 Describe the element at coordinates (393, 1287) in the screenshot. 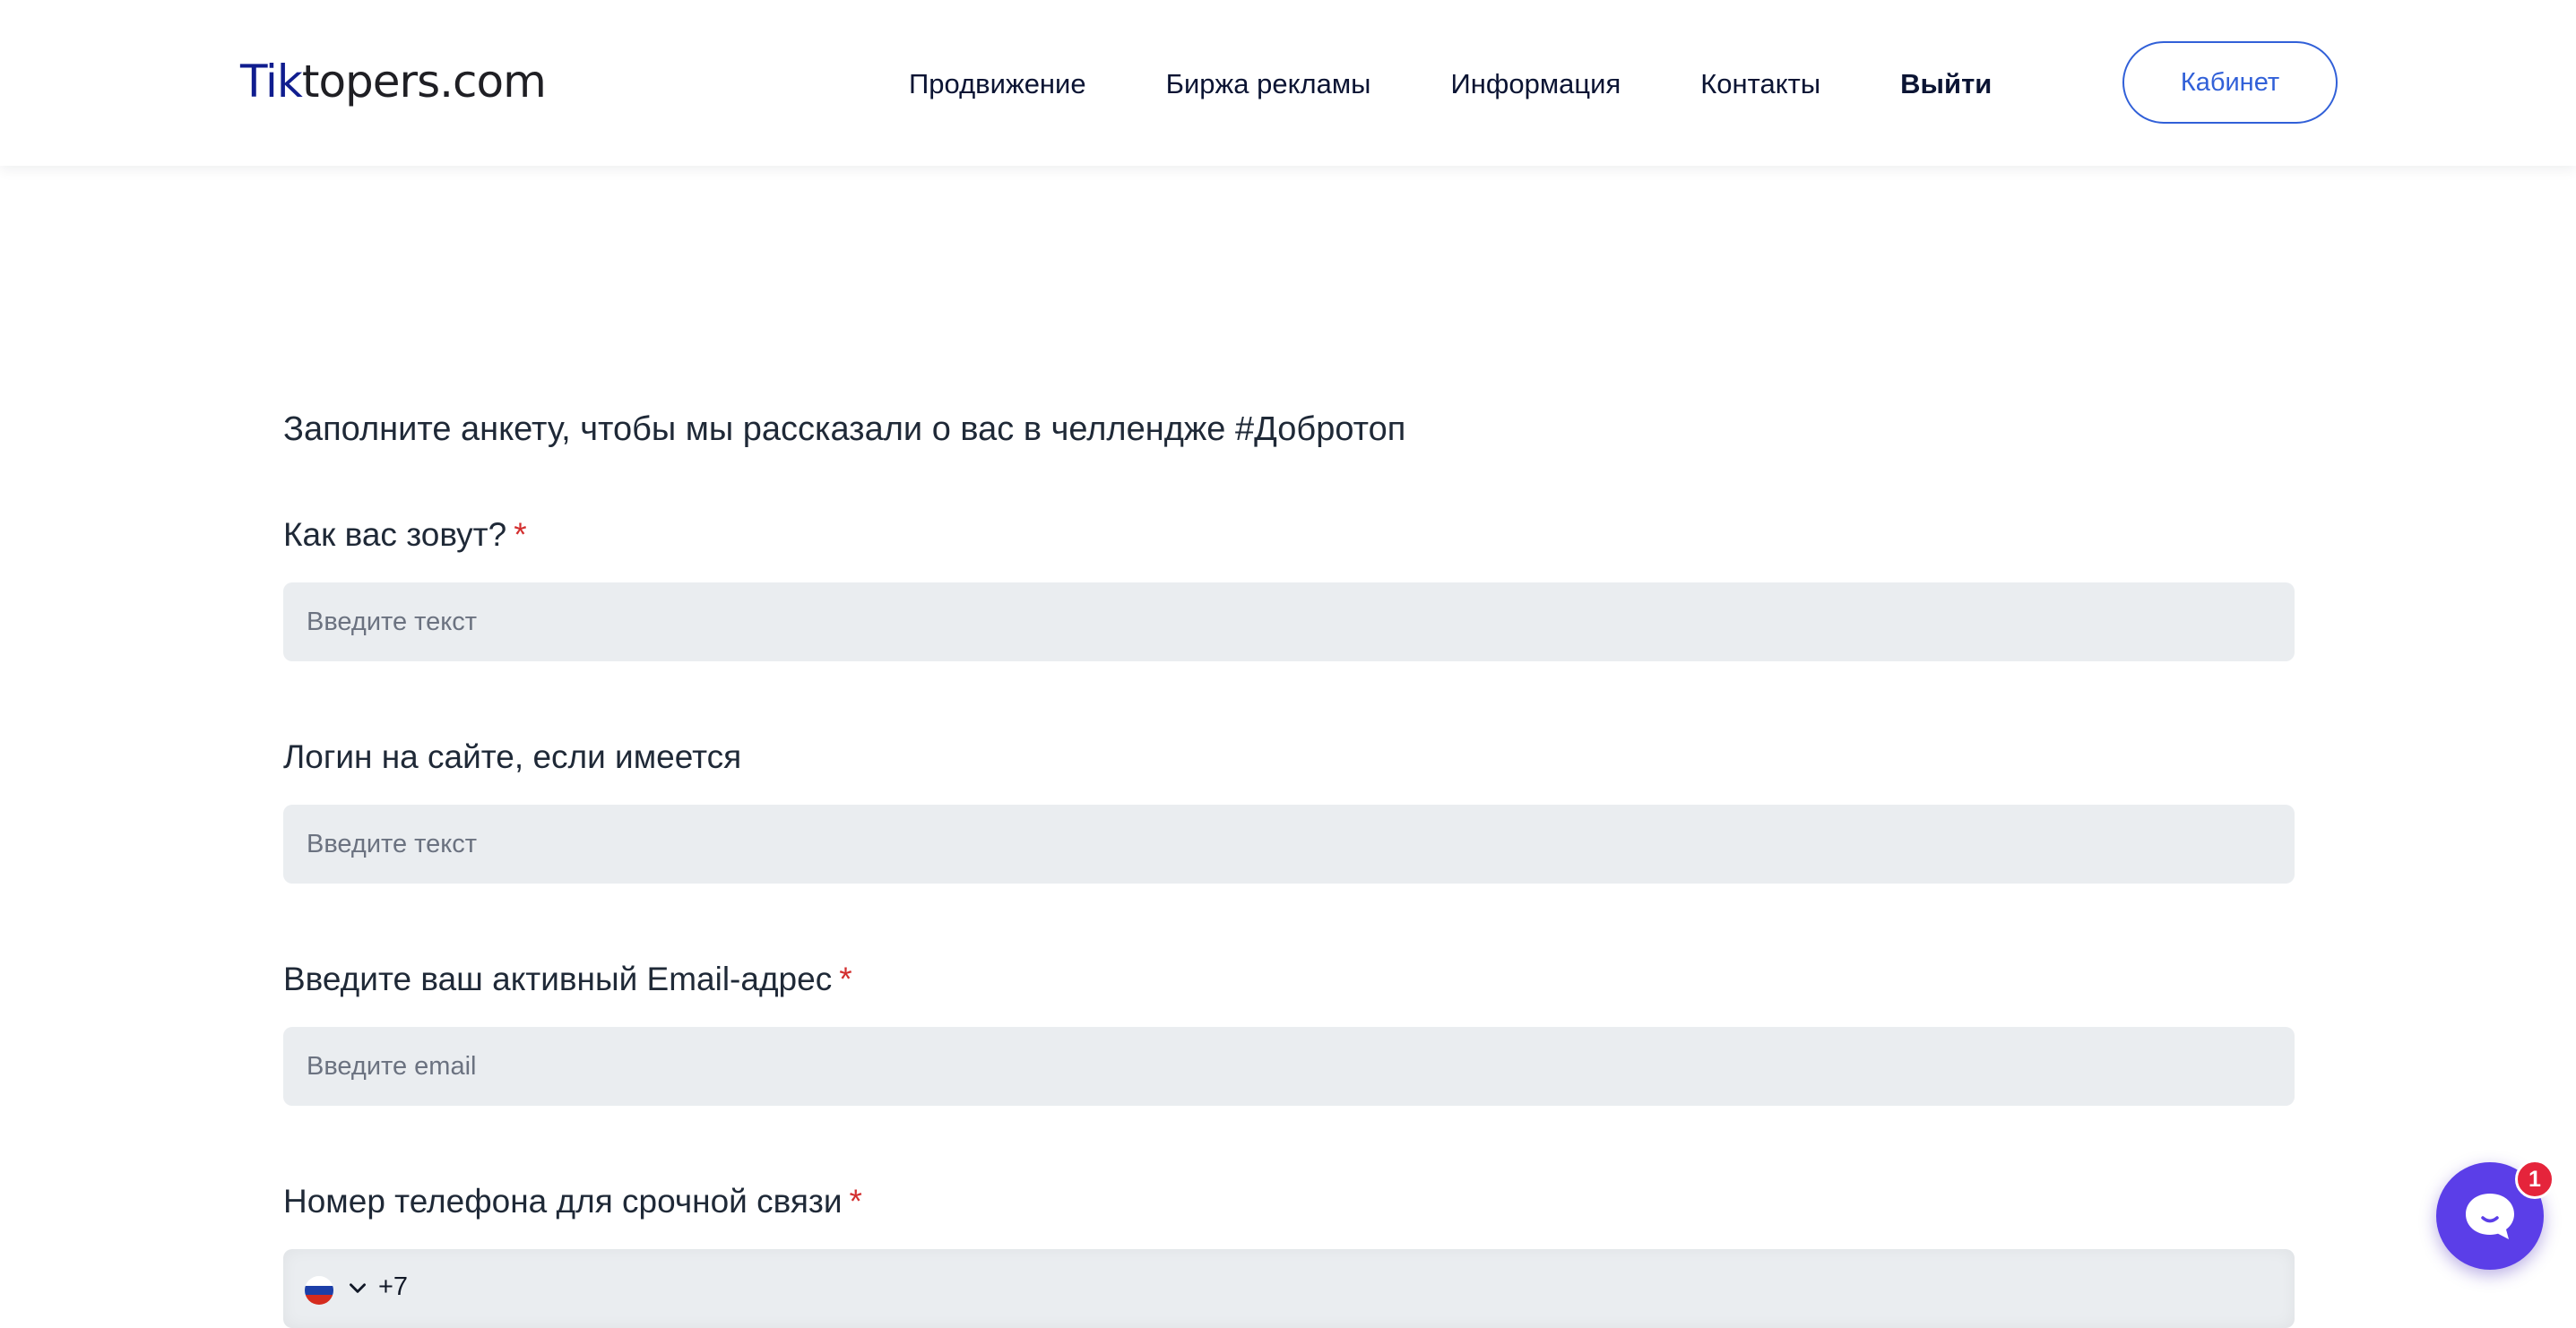

I see `phone-country-code: +7` at that location.